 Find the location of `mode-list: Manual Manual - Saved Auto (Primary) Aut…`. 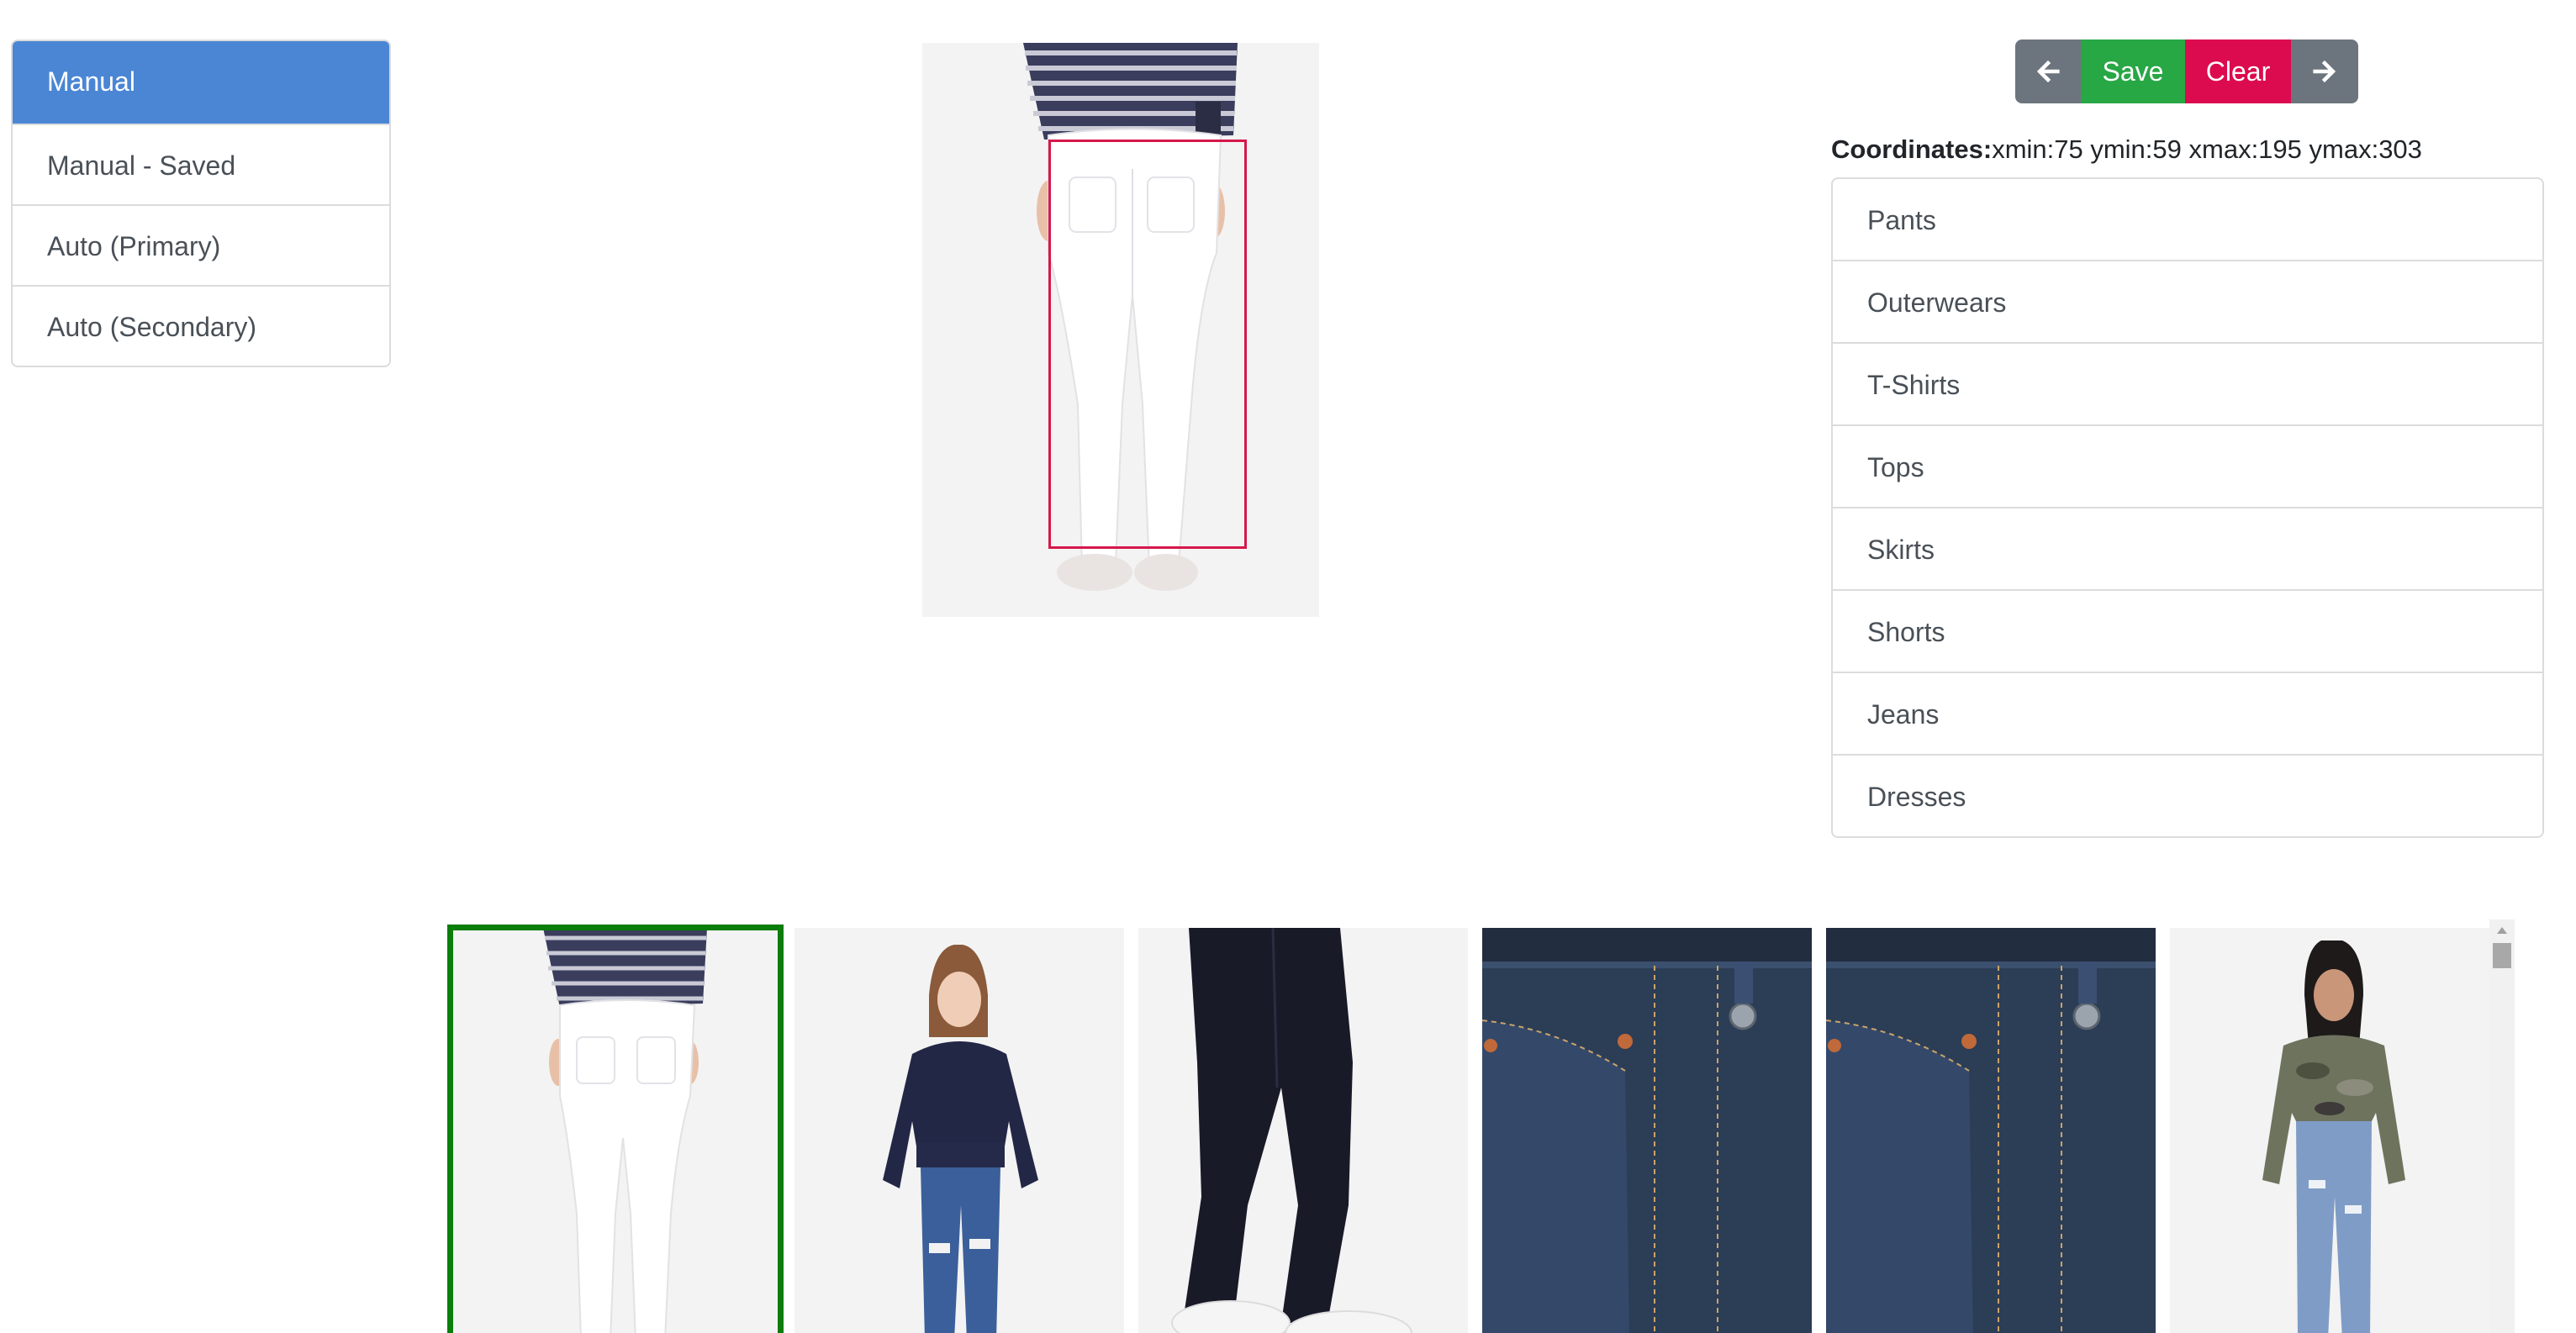

mode-list: Manual Manual - Saved Auto (Primary) Aut… is located at coordinates (201, 204).